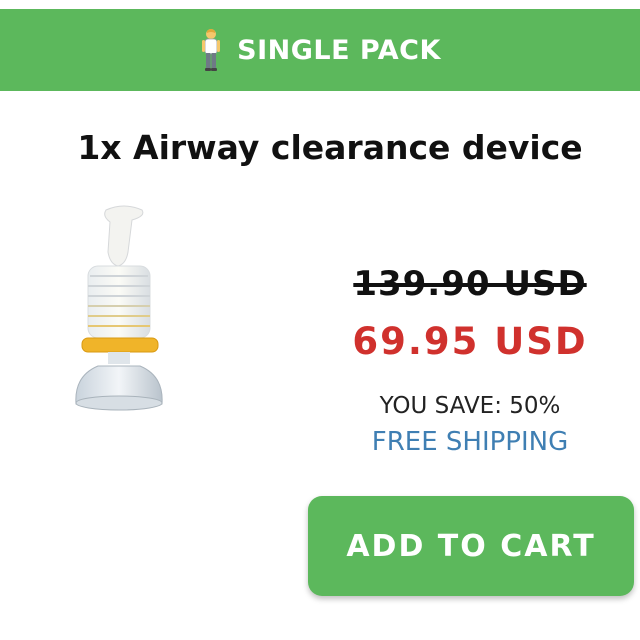 This screenshot has height=640, width=640. Describe the element at coordinates (470, 341) in the screenshot. I see `sale-price: 69.95 USD` at that location.